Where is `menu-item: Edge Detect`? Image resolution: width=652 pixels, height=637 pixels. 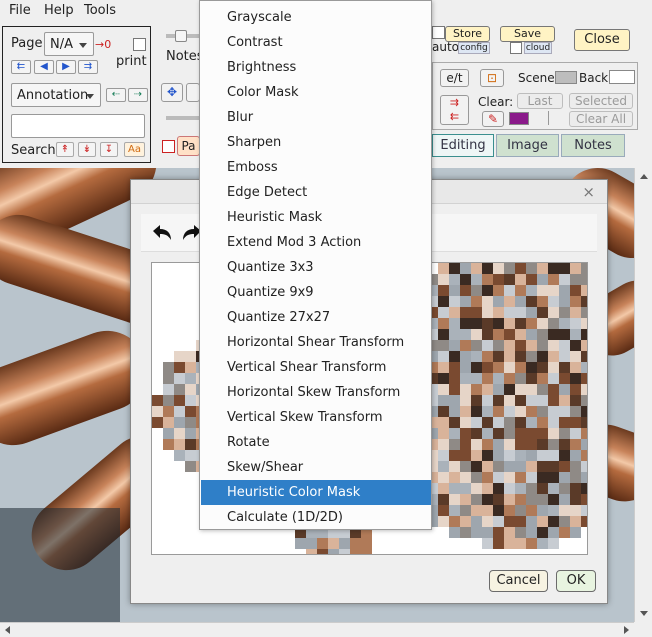 menu-item: Edge Detect is located at coordinates (316, 192).